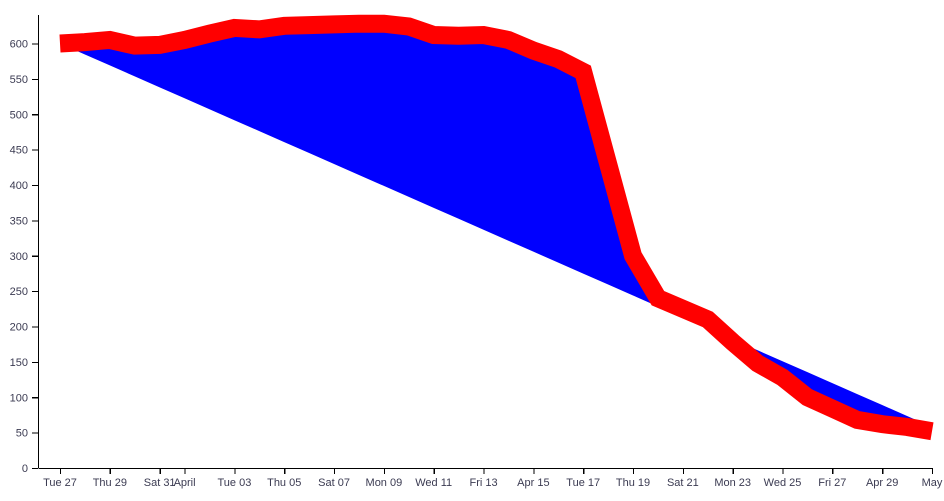 The height and width of the screenshot is (501, 944). What do you see at coordinates (19, 257) in the screenshot?
I see `y-tick-label: 300` at bounding box center [19, 257].